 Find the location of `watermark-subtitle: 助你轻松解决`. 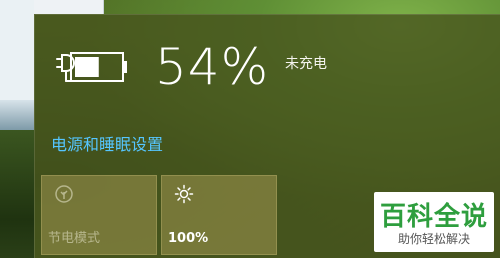

watermark-subtitle: 助你轻松解决 is located at coordinates (433, 239).